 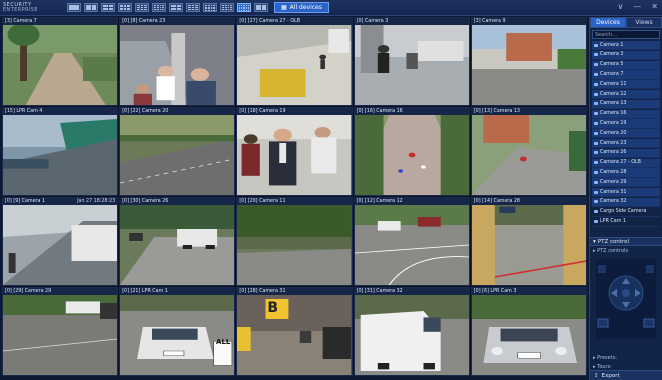 I want to click on camera-tile-header: [0] [31] Camera 32, so click(x=411, y=291).